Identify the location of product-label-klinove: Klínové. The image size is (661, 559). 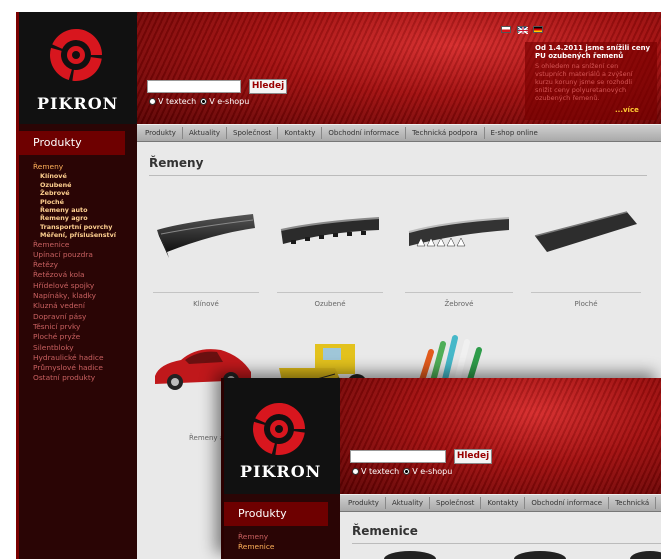
(206, 304).